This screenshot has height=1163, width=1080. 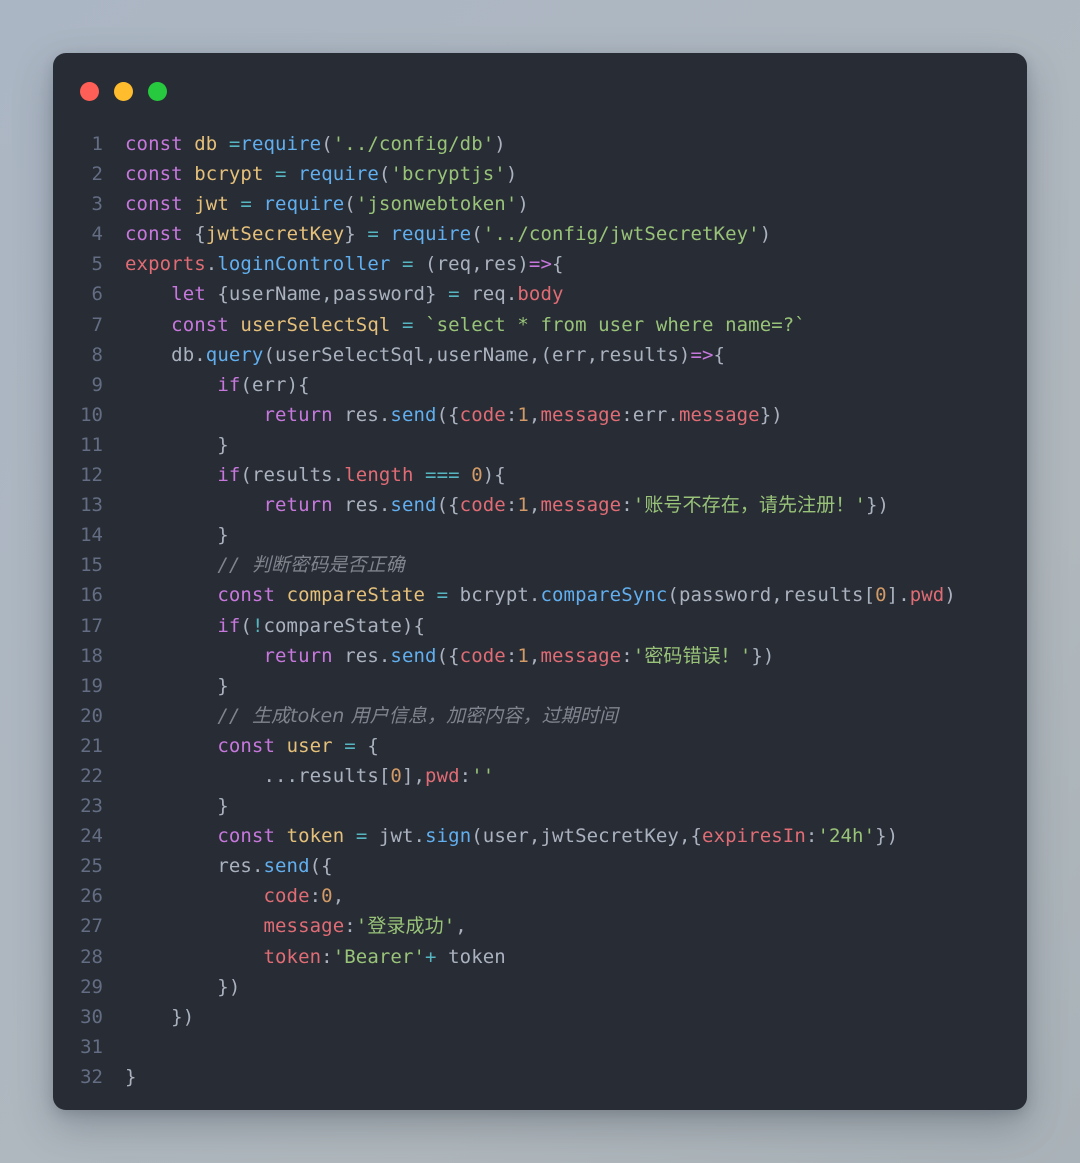 What do you see at coordinates (321, 625) in the screenshot?
I see `line-content: if(!compareState){` at bounding box center [321, 625].